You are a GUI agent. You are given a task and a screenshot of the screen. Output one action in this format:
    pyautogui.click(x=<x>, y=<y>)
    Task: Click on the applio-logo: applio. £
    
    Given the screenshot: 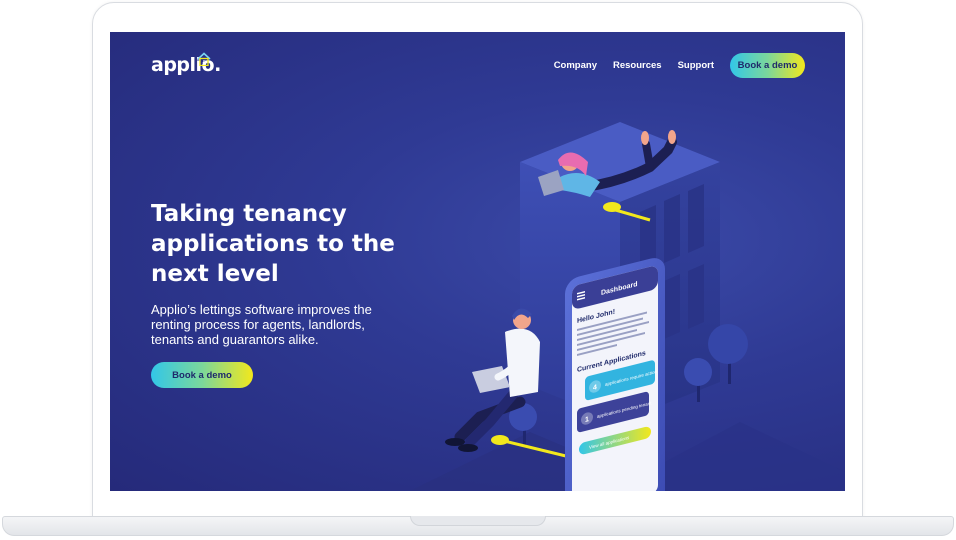 What is the action you would take?
    pyautogui.click(x=186, y=64)
    